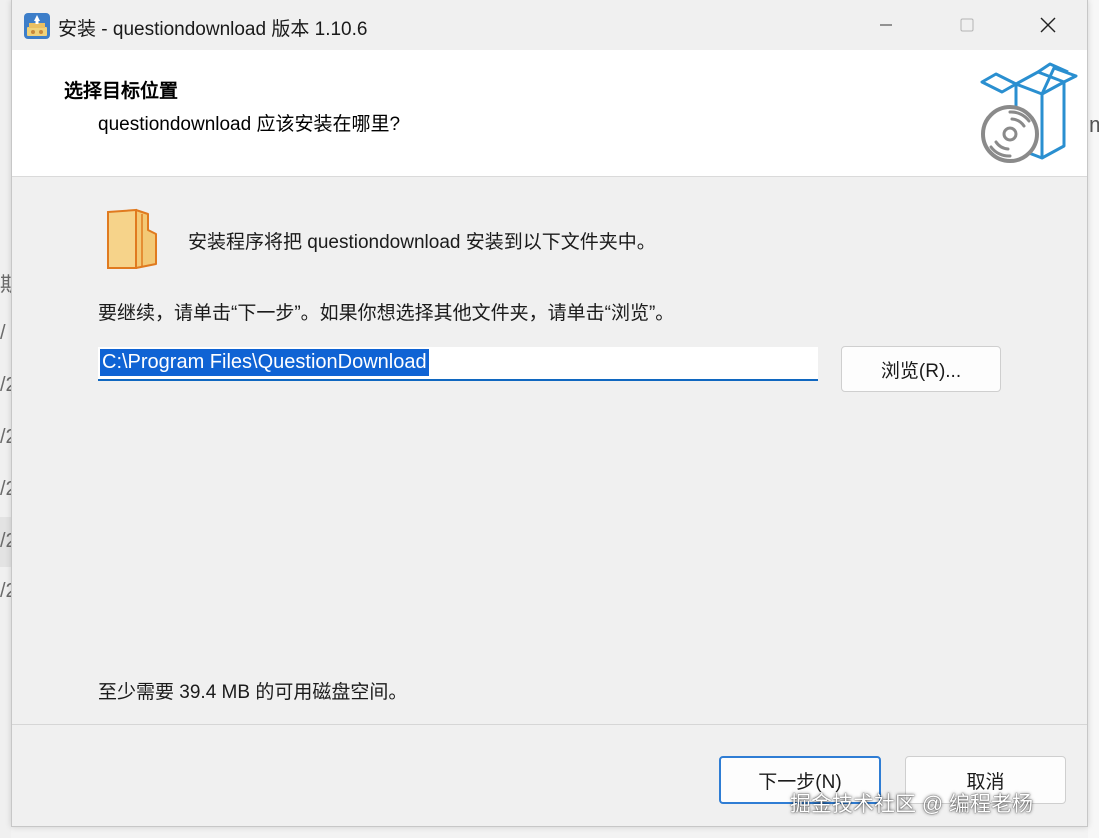 Image resolution: width=1099 pixels, height=838 pixels. What do you see at coordinates (549, 25) in the screenshot?
I see `title-bar: 安装 - questiondownload 版本 1.10.6` at bounding box center [549, 25].